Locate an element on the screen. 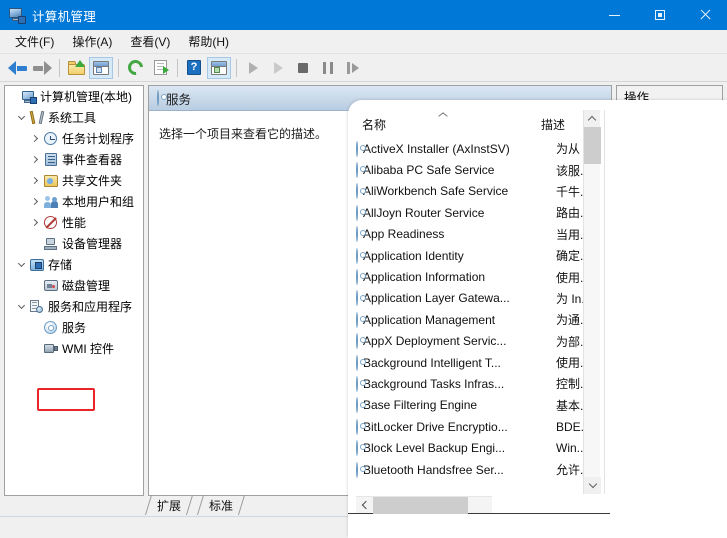 Image resolution: width=727 pixels, height=538 pixels. close-button is located at coordinates (704, 15).